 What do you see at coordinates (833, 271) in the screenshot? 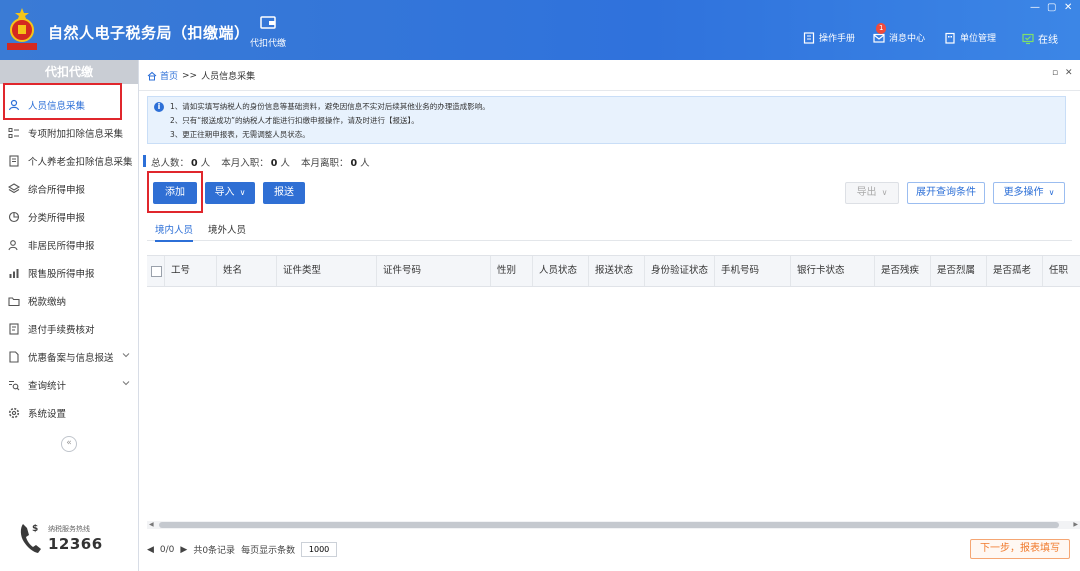
I see `col-bank-card-status: 银行卡状态` at bounding box center [833, 271].